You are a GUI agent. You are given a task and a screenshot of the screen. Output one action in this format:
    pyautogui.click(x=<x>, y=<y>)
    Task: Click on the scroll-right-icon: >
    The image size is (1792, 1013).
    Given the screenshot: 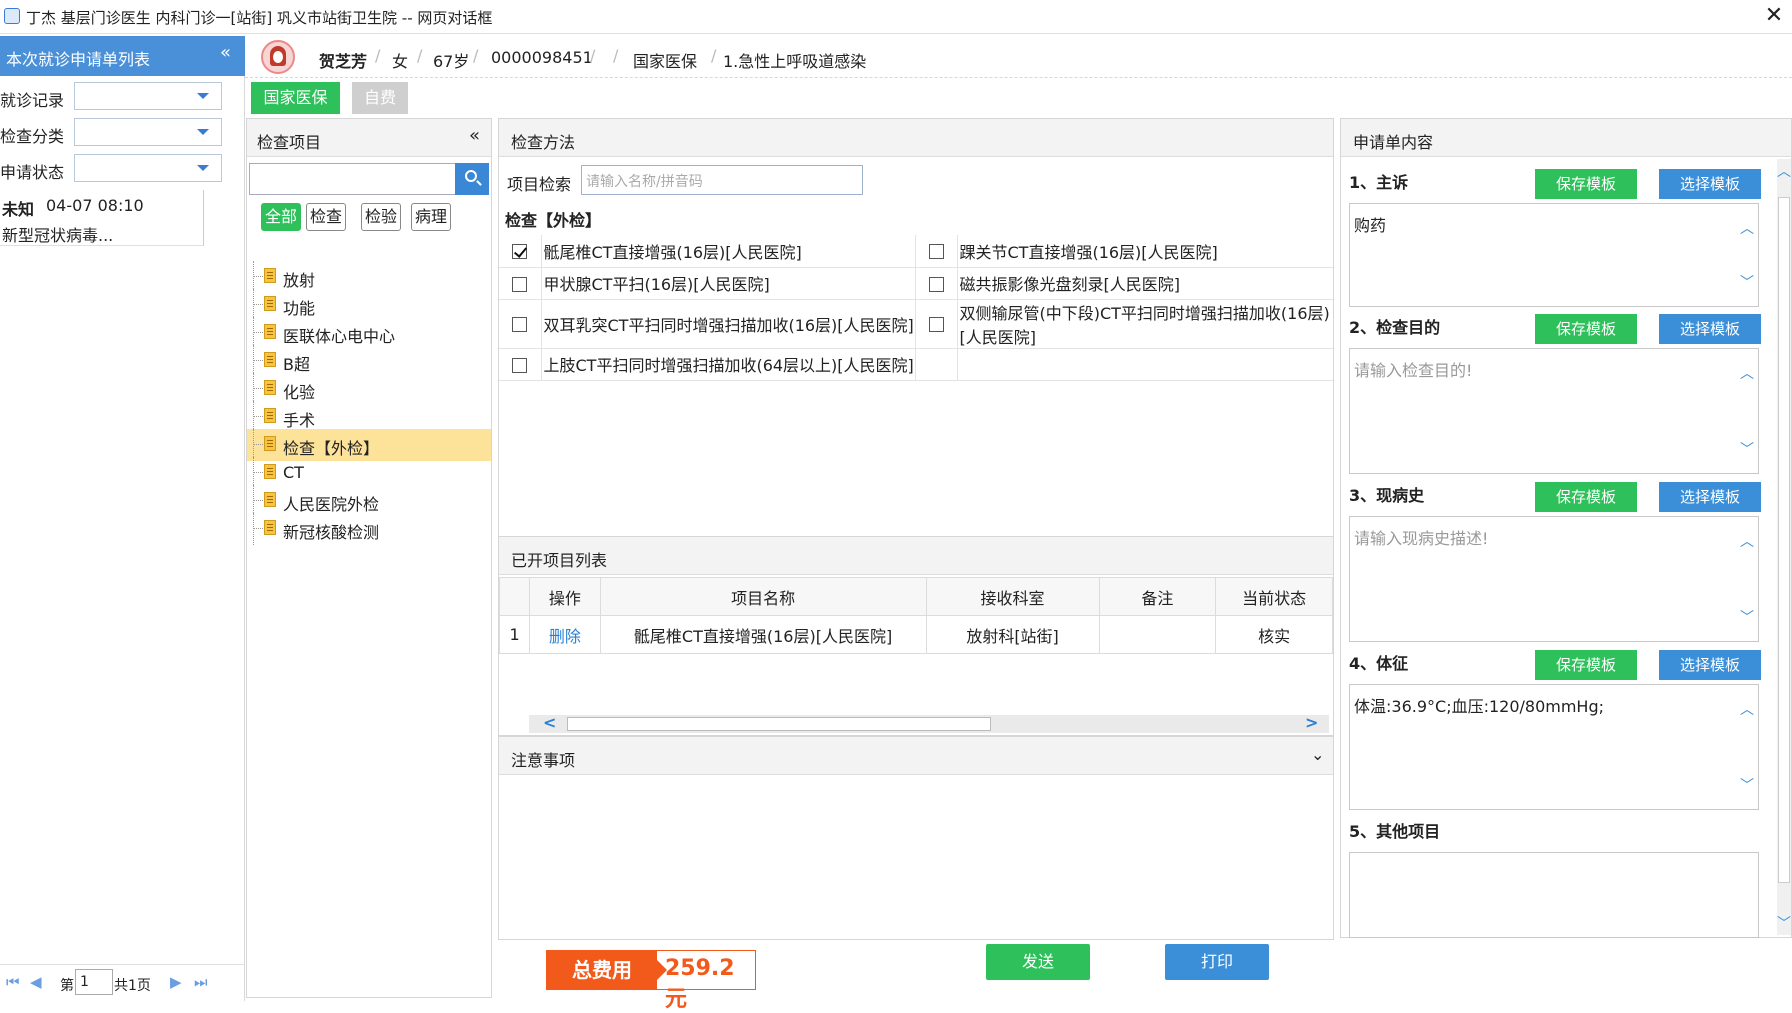 What is the action you would take?
    pyautogui.click(x=1311, y=722)
    